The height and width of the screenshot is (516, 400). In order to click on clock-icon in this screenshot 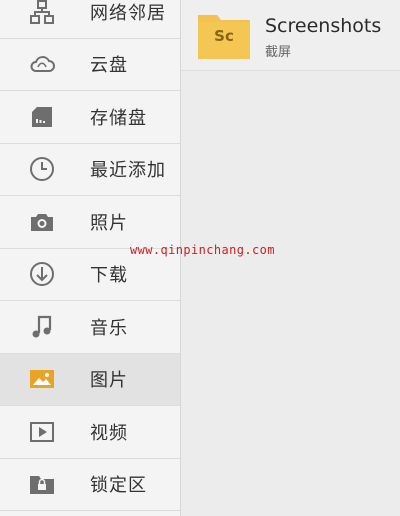, I will do `click(42, 169)`.